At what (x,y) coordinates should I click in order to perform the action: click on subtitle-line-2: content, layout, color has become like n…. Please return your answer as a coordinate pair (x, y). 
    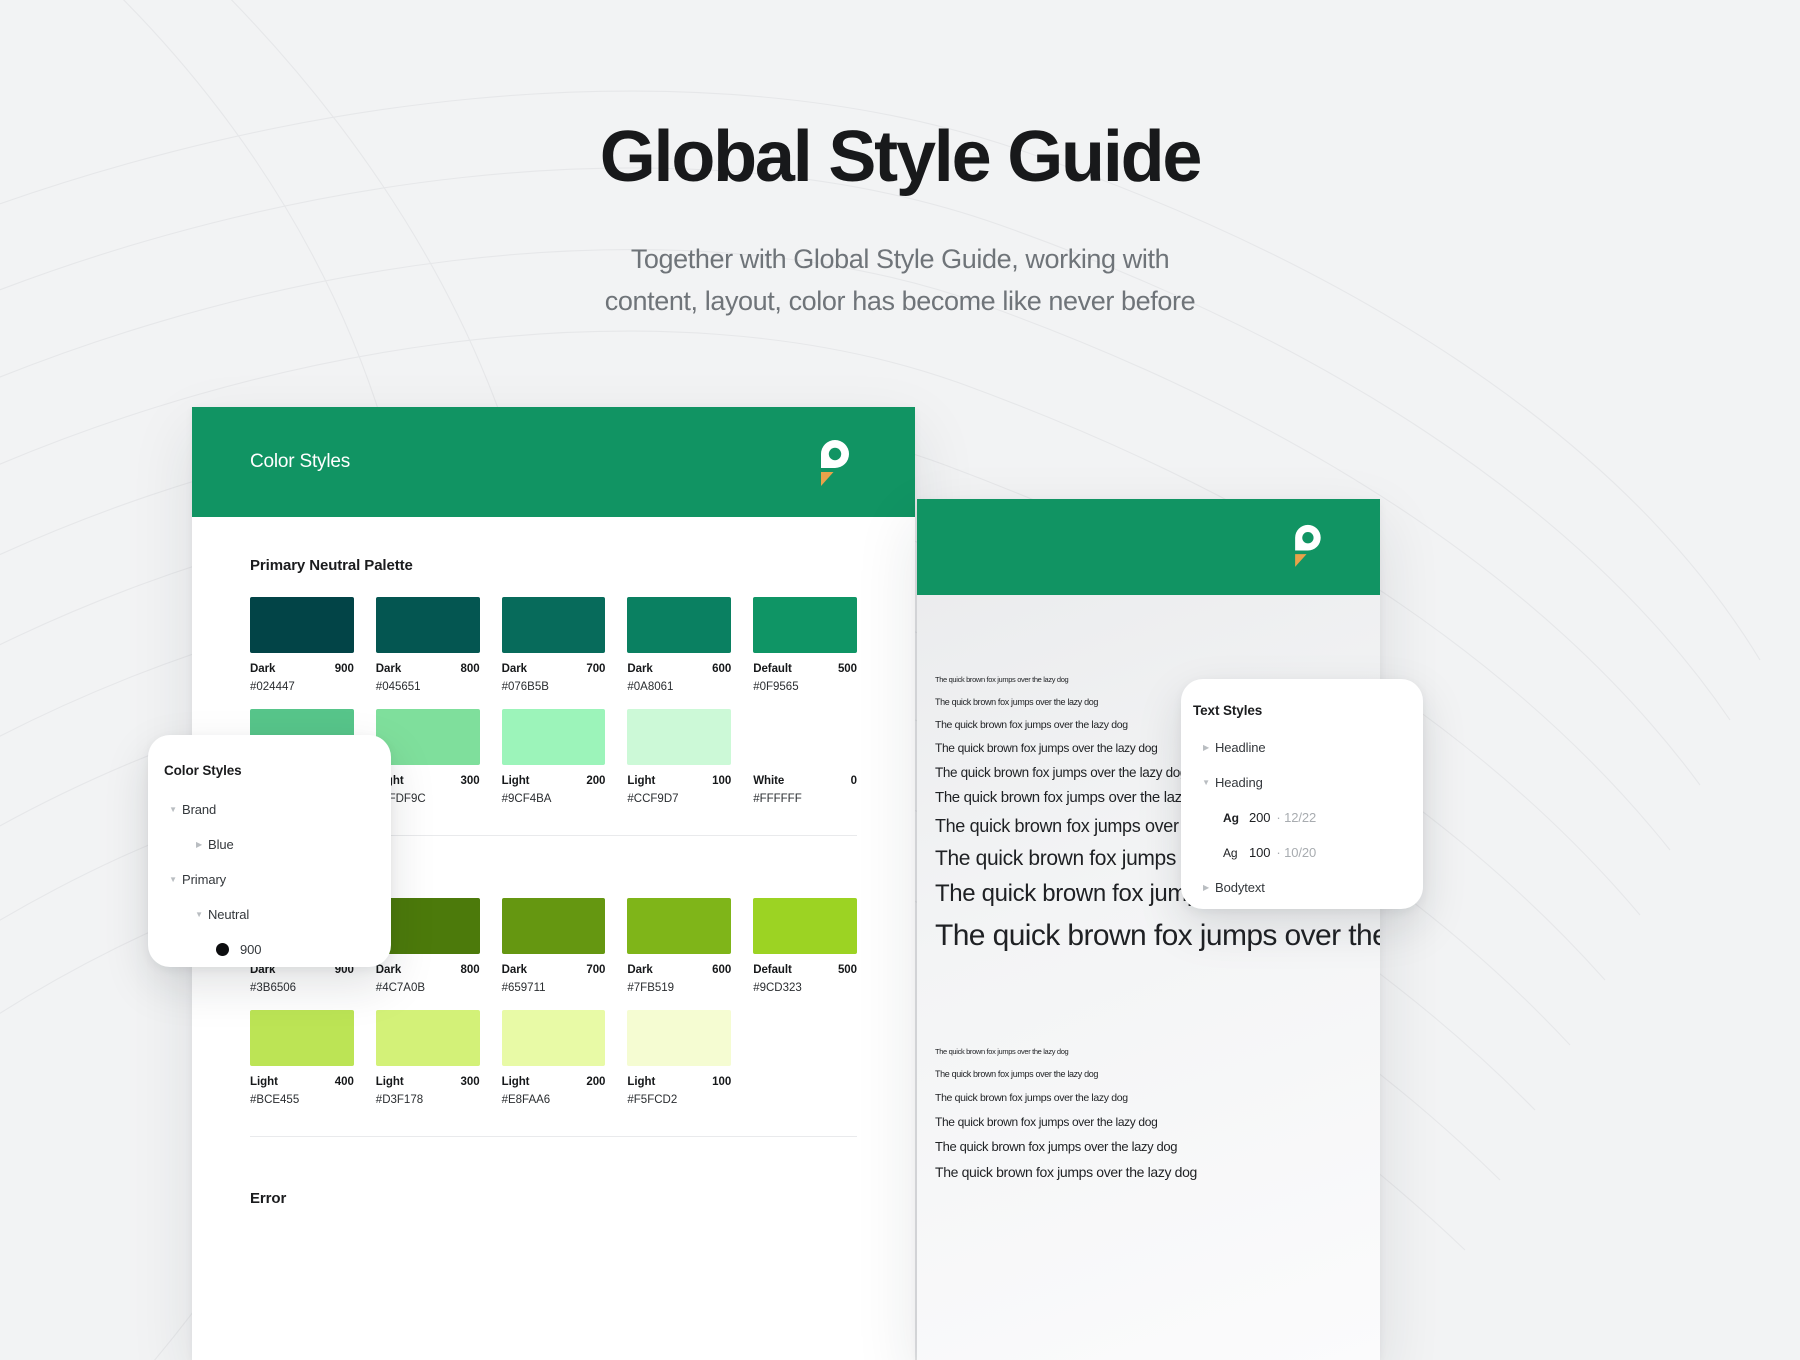
    Looking at the image, I should click on (900, 300).